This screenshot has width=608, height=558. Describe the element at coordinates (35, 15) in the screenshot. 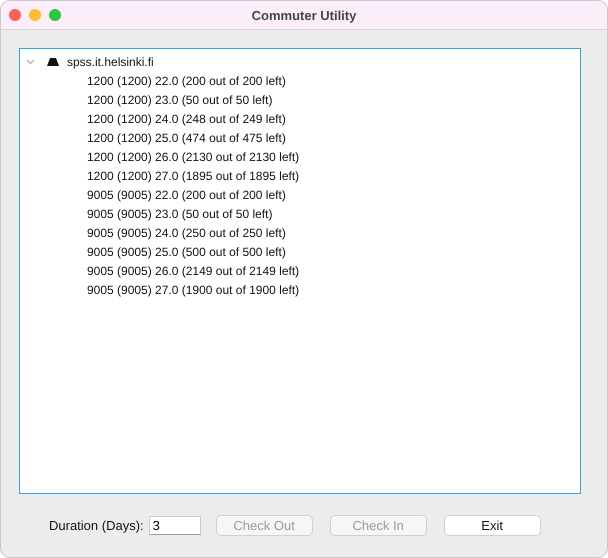

I see `minimize-button` at that location.